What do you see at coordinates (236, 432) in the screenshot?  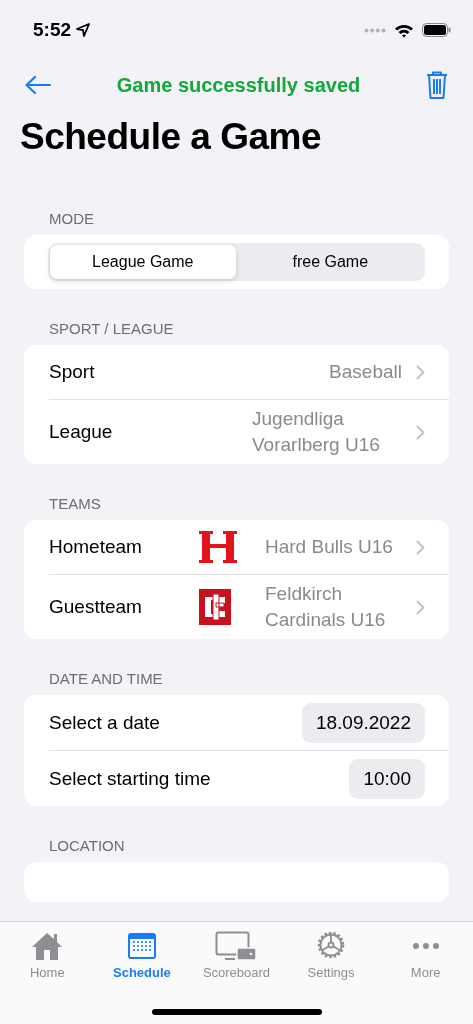 I see `list-row: League Jugendliga Vorarlberg U16` at bounding box center [236, 432].